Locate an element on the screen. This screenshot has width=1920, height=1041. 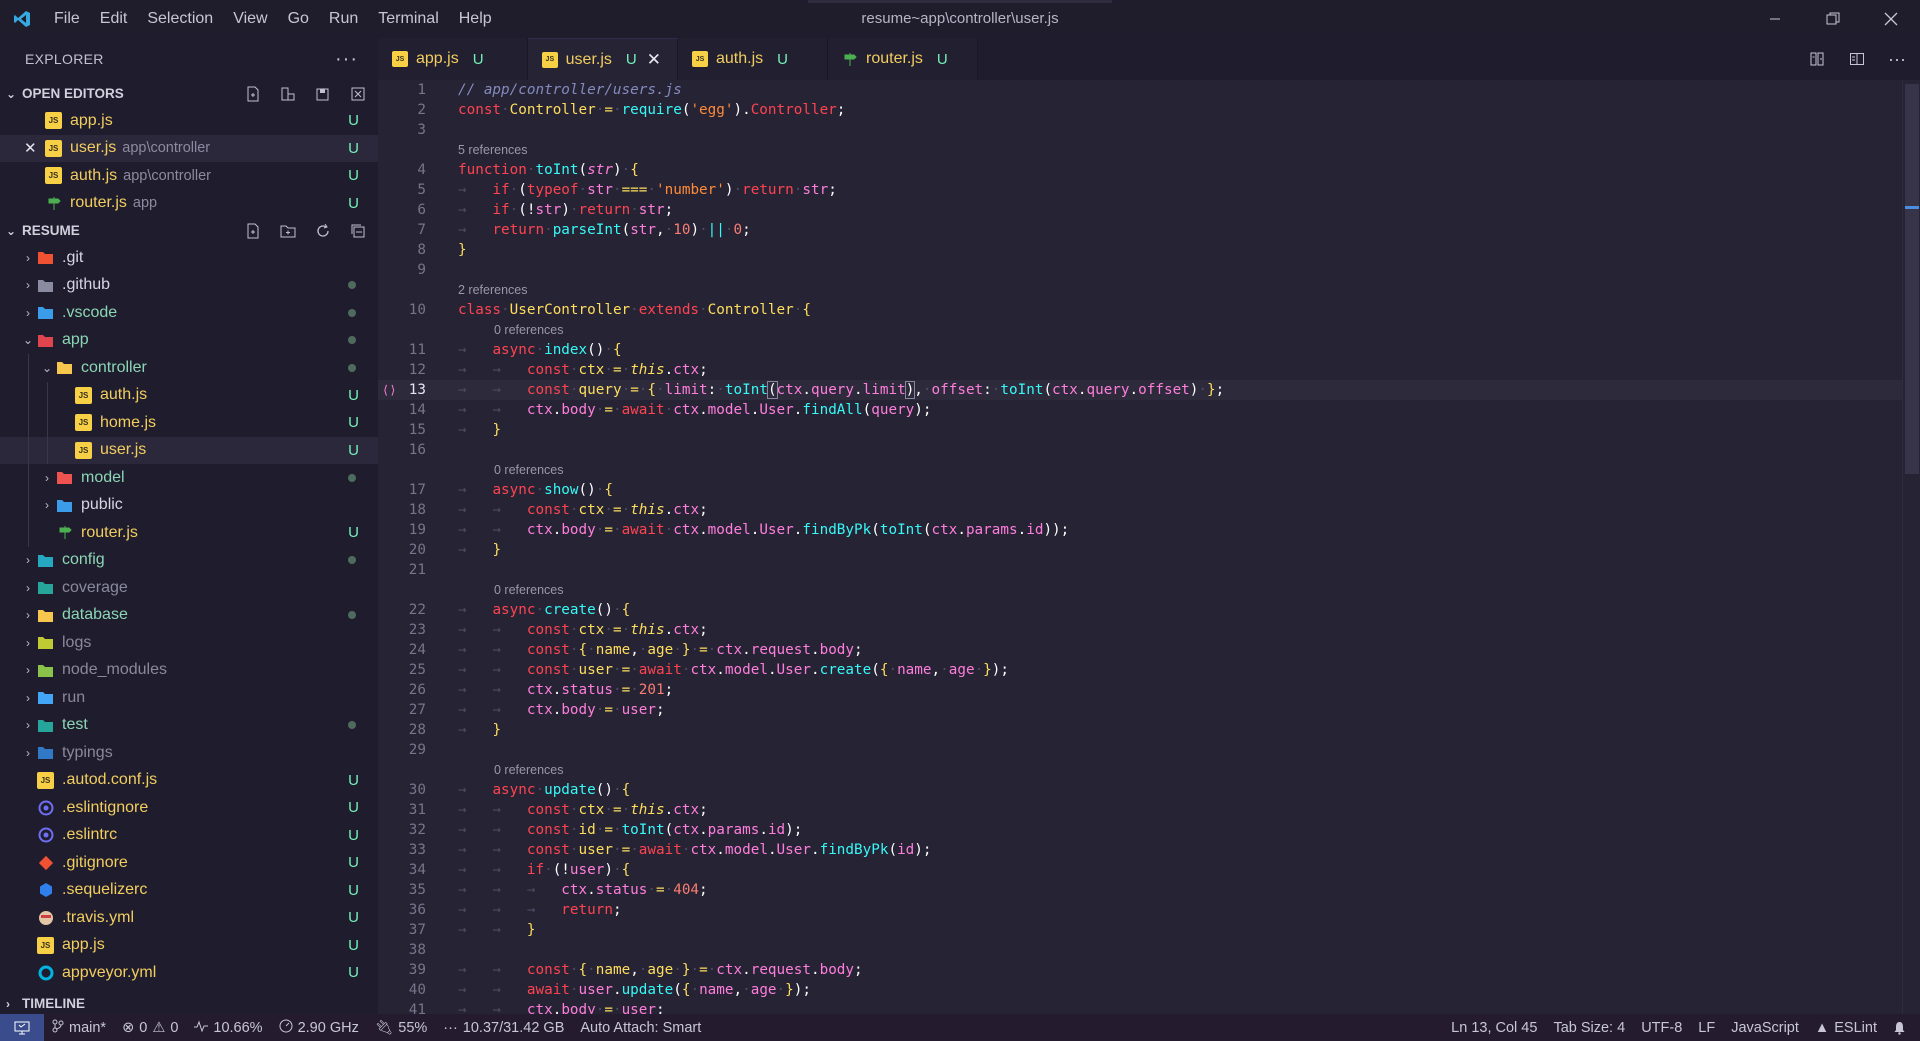
tree-item-dot-gitignore: .gitignore U is located at coordinates (189, 863).